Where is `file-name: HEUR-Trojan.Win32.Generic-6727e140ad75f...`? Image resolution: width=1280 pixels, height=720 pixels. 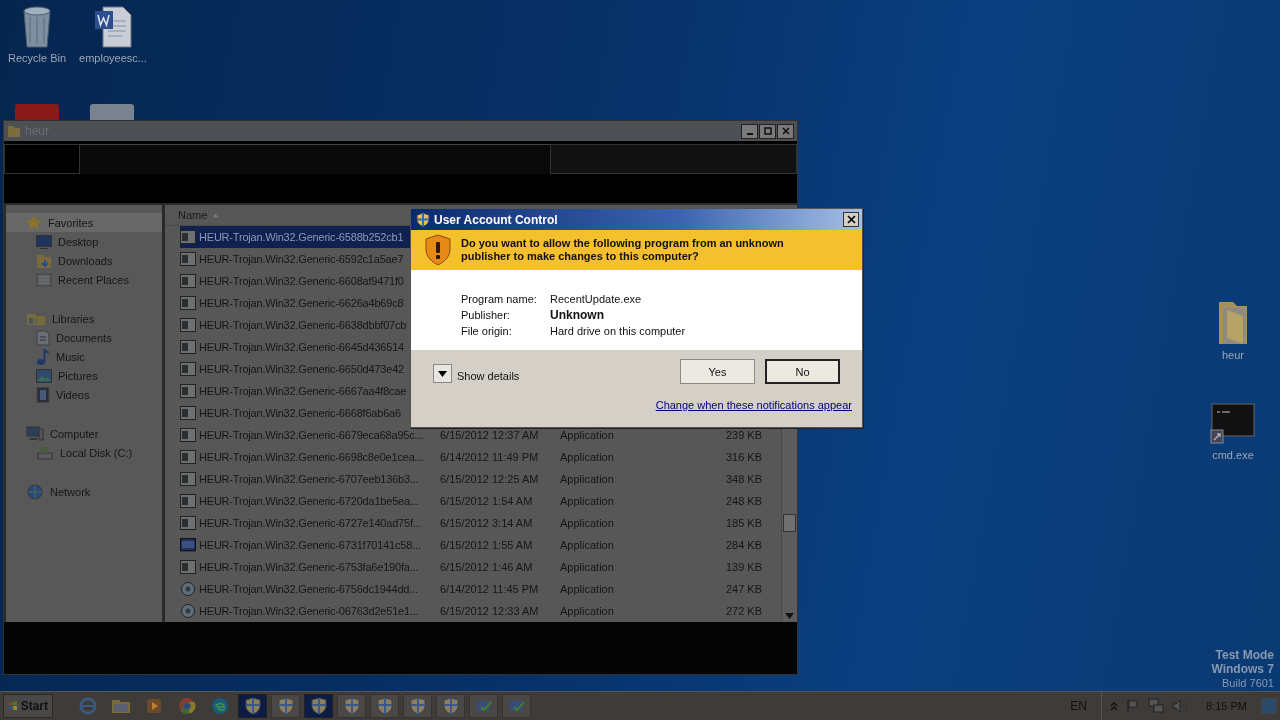 file-name: HEUR-Trojan.Win32.Generic-6727e140ad75f... is located at coordinates (310, 523).